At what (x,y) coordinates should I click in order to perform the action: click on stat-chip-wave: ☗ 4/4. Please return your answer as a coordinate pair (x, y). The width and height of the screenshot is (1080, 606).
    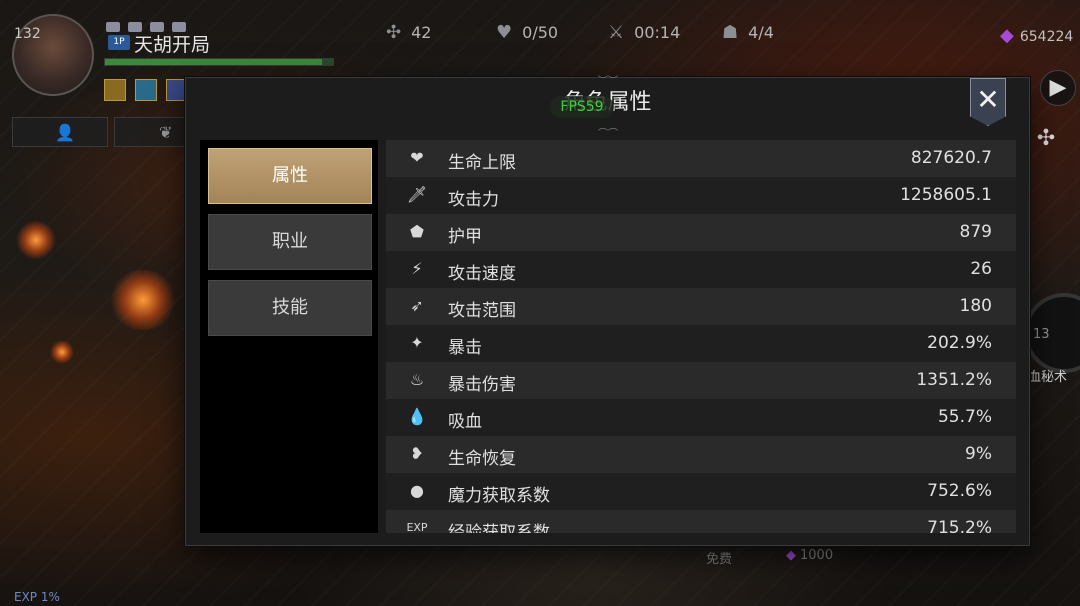
    Looking at the image, I should click on (748, 32).